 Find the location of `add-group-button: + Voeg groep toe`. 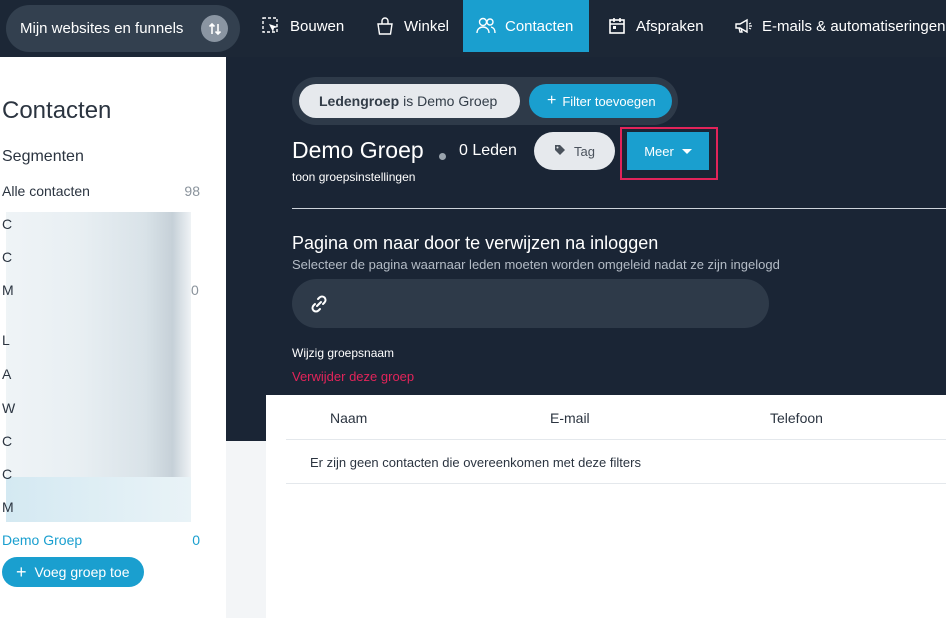

add-group-button: + Voeg groep toe is located at coordinates (73, 572).